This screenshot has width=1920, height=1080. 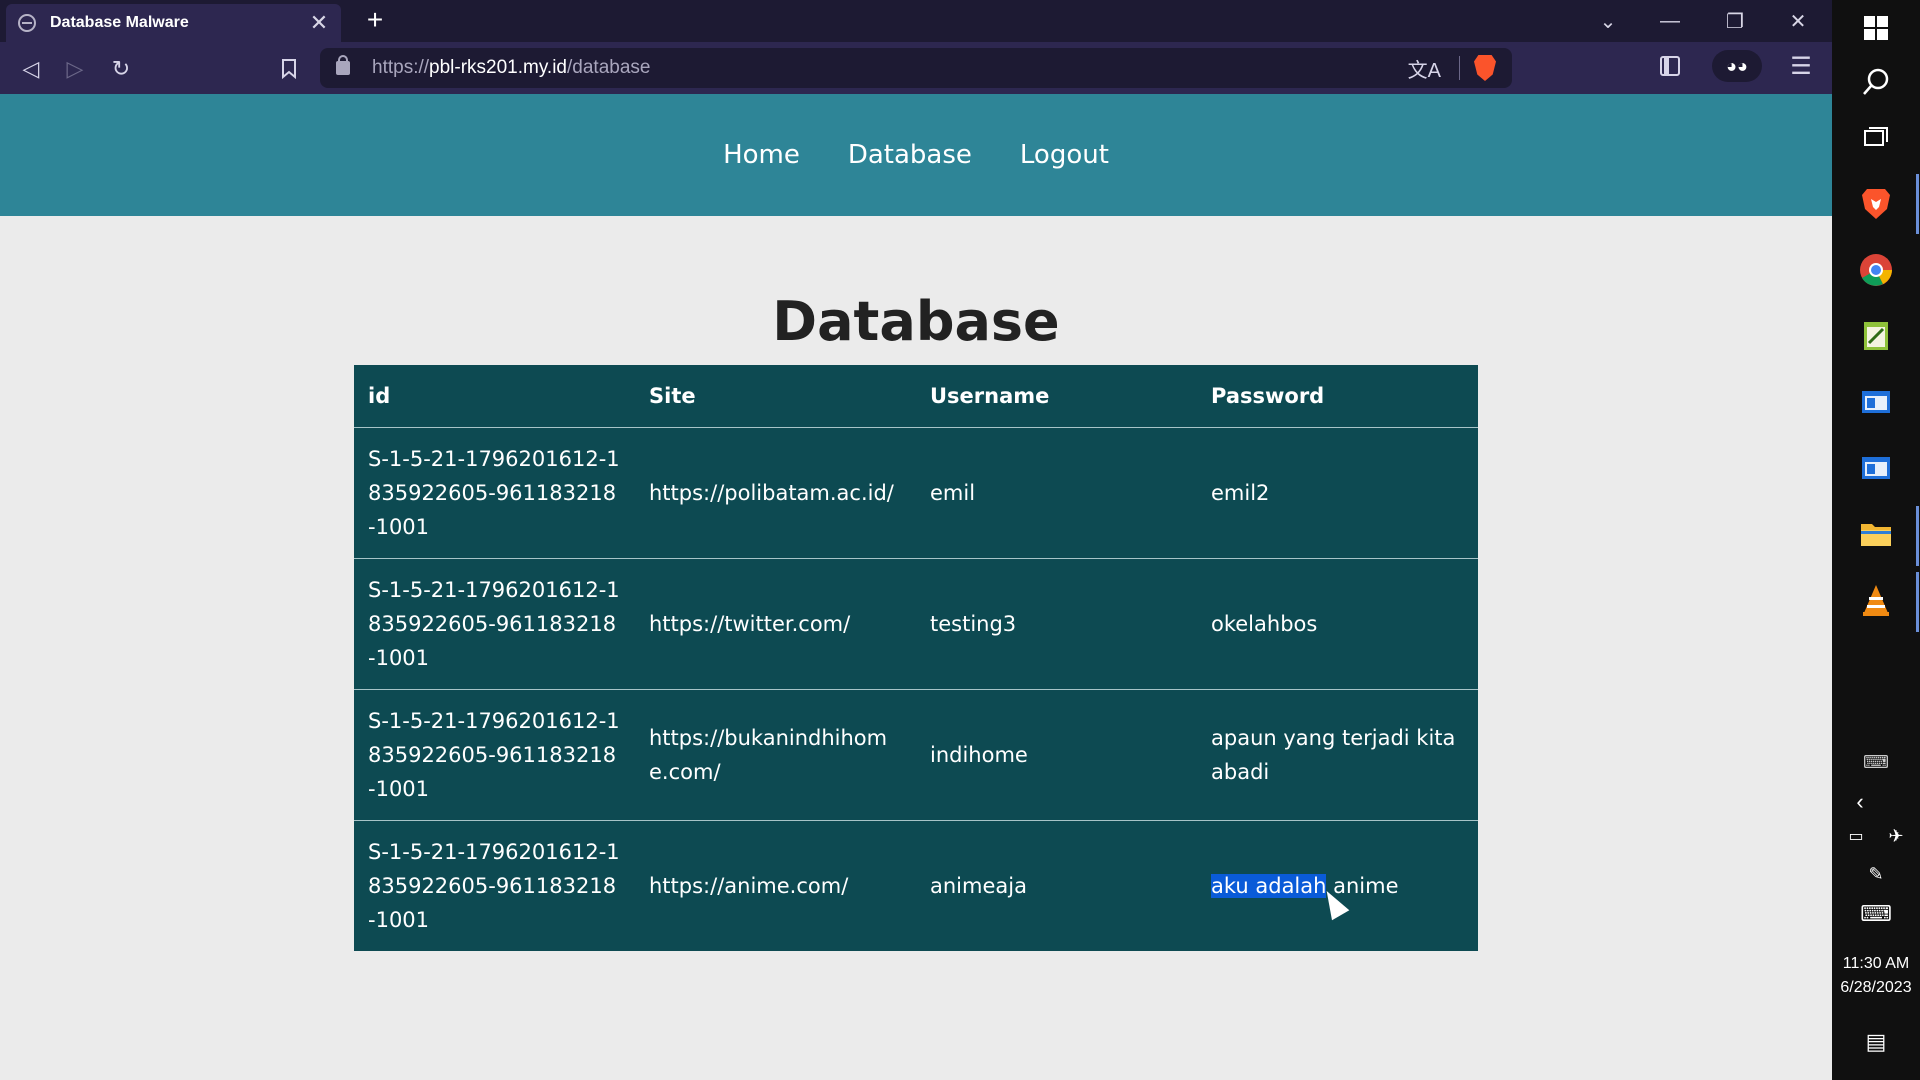 I want to click on notifications-icon: ▤, so click(x=1876, y=1042).